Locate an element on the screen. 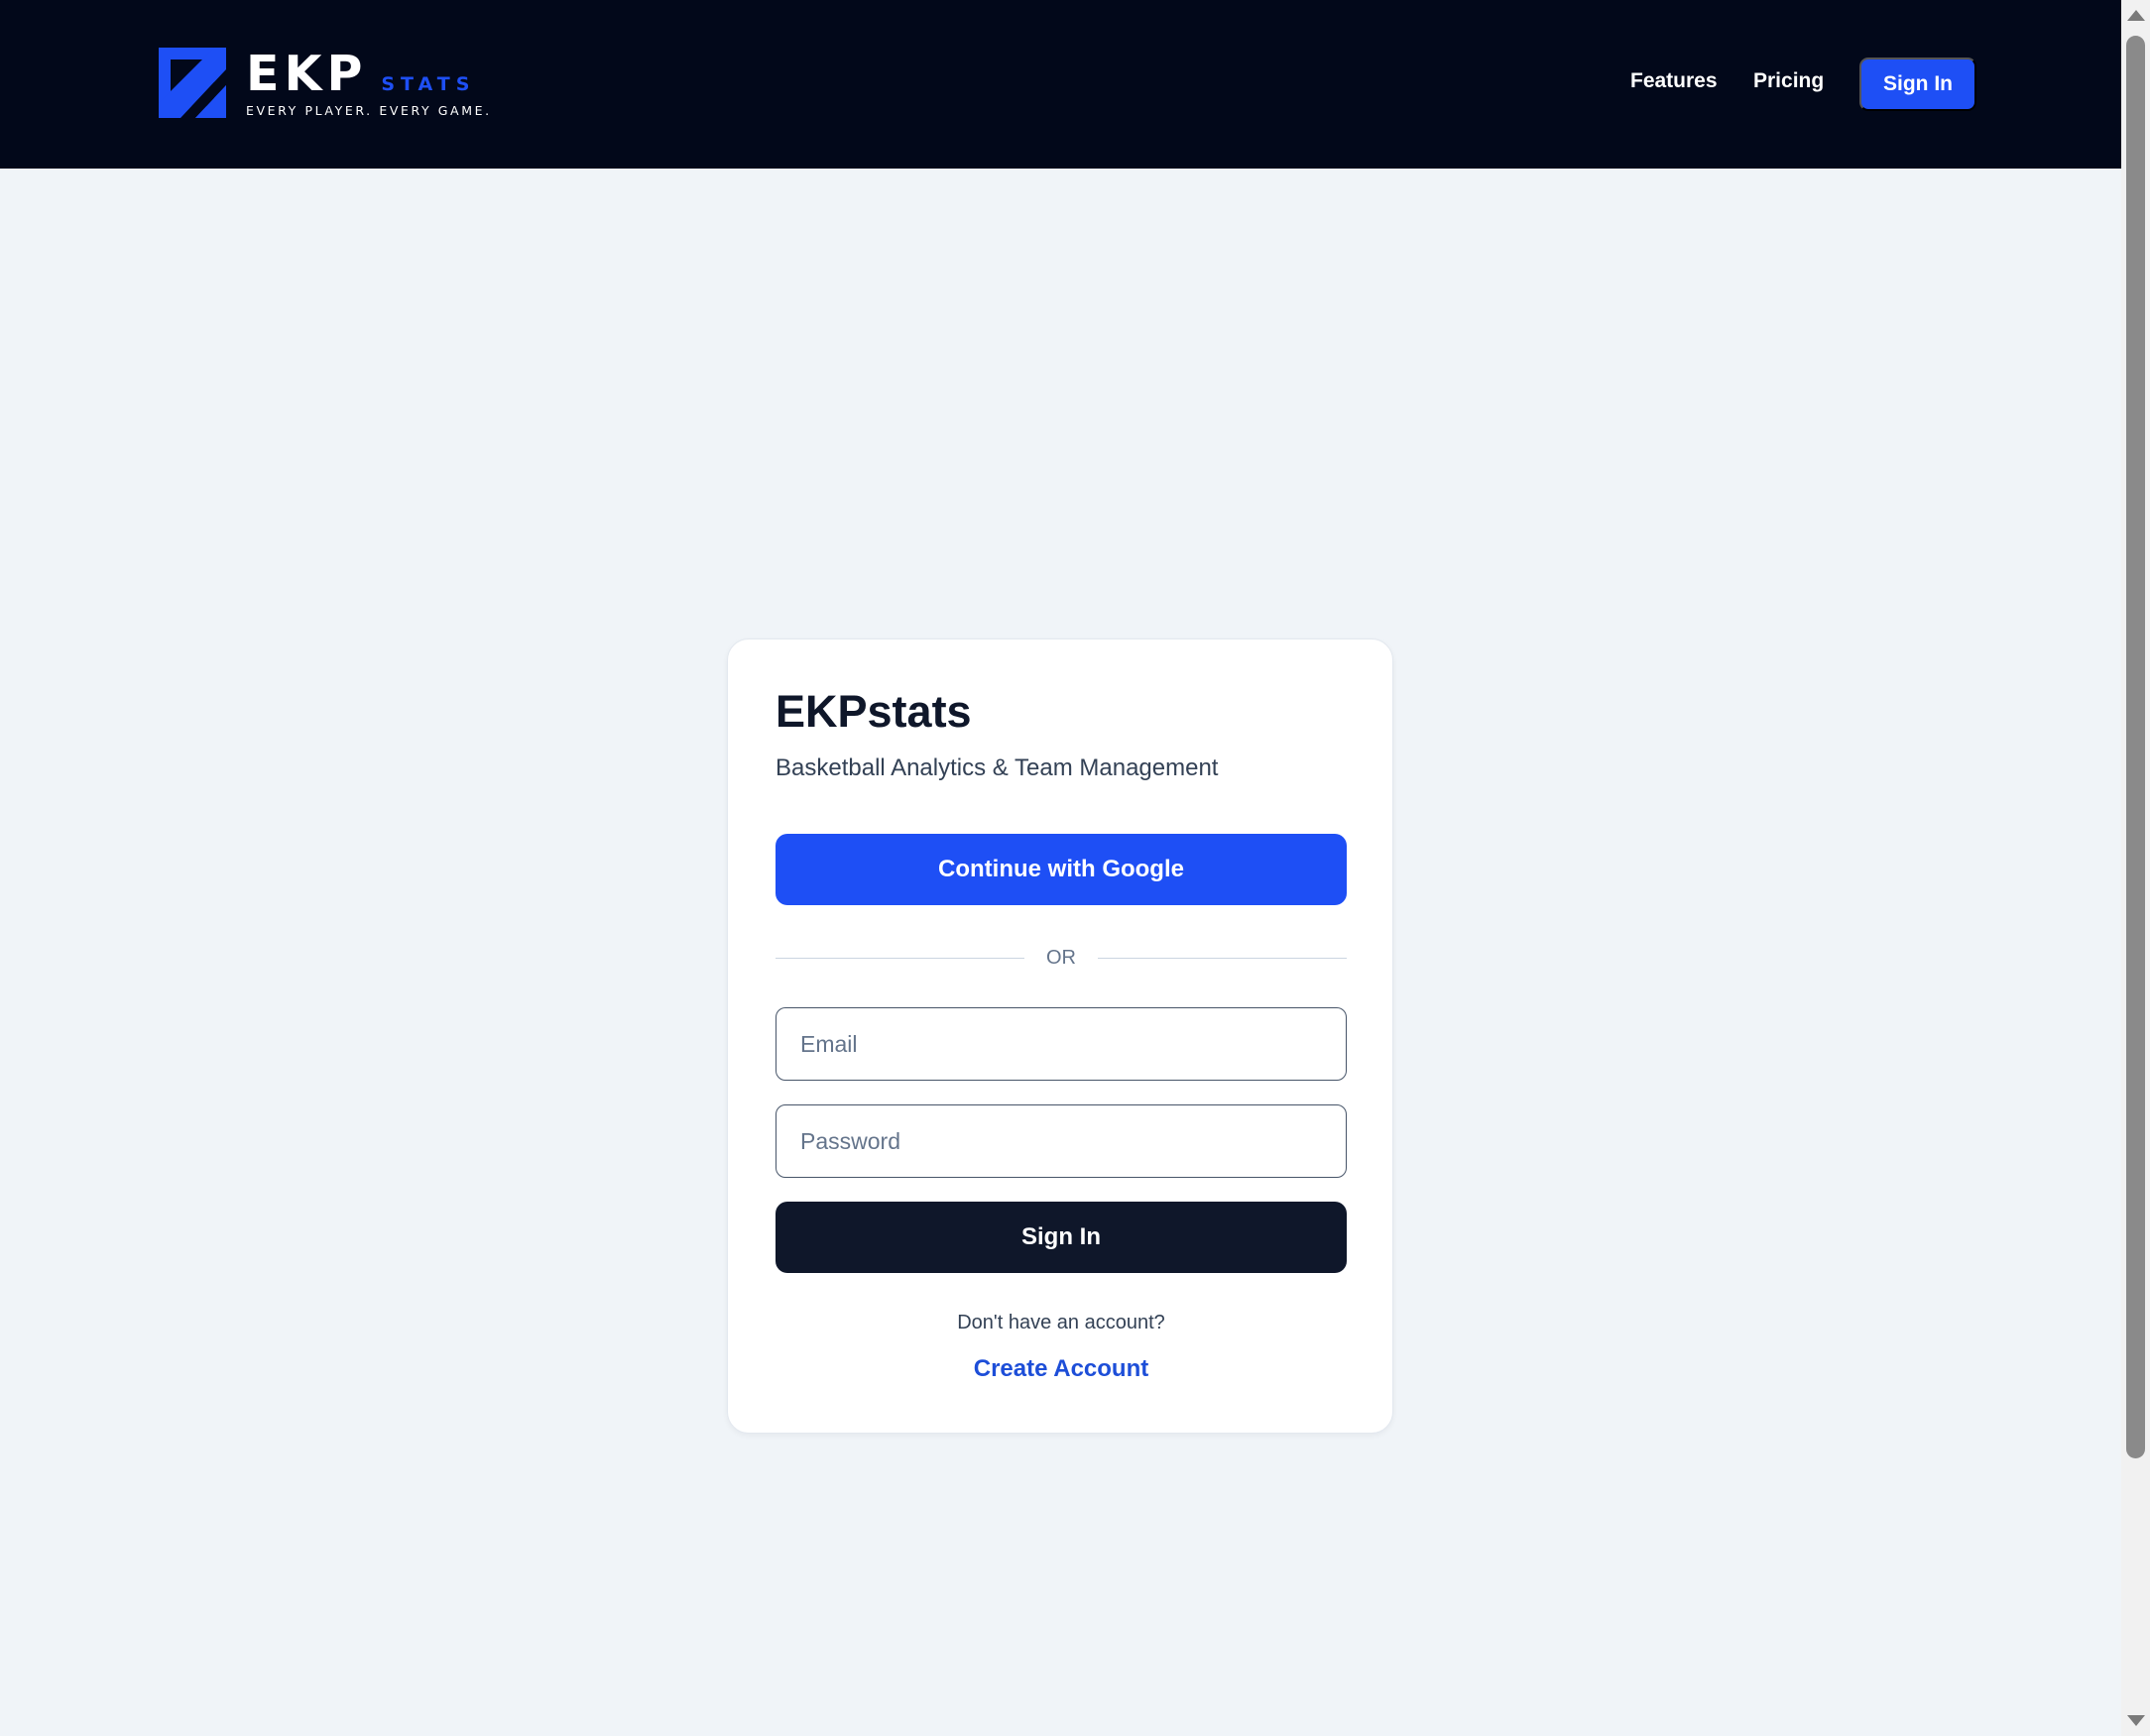 The image size is (2150, 1736). brand-name: EKP is located at coordinates (307, 73).